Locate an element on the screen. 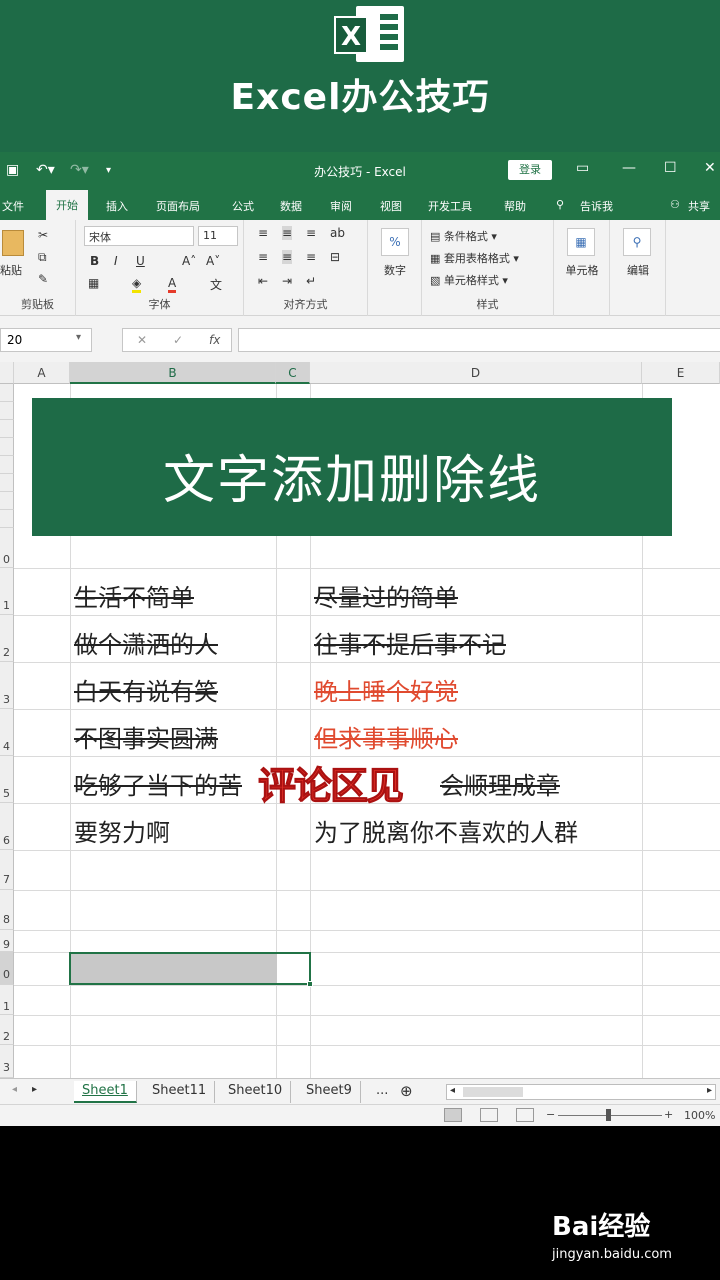 Image resolution: width=720 pixels, height=1280 pixels. decrease-indent-icon: ⇤ is located at coordinates (263, 281).